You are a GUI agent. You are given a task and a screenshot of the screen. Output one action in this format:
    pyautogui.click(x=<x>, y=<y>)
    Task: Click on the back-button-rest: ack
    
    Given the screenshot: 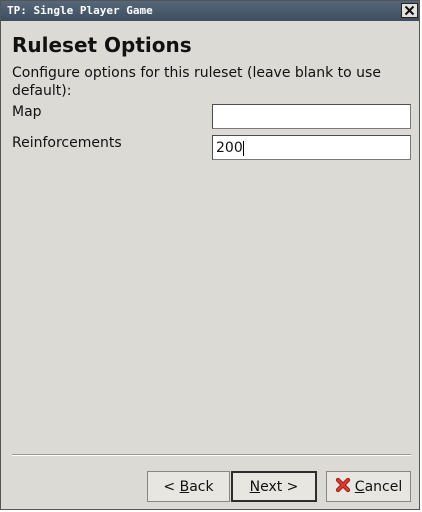 What is the action you would take?
    pyautogui.click(x=201, y=486)
    